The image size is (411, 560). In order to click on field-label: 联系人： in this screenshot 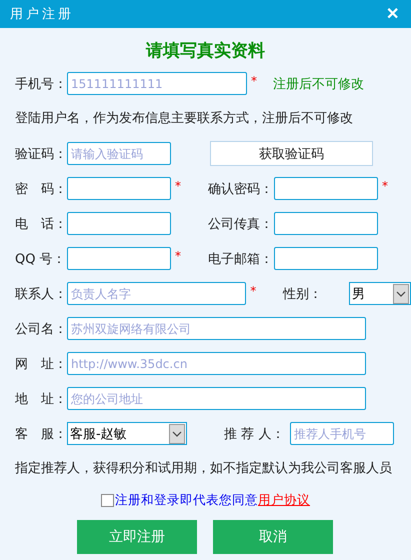, I will do `click(41, 294)`.